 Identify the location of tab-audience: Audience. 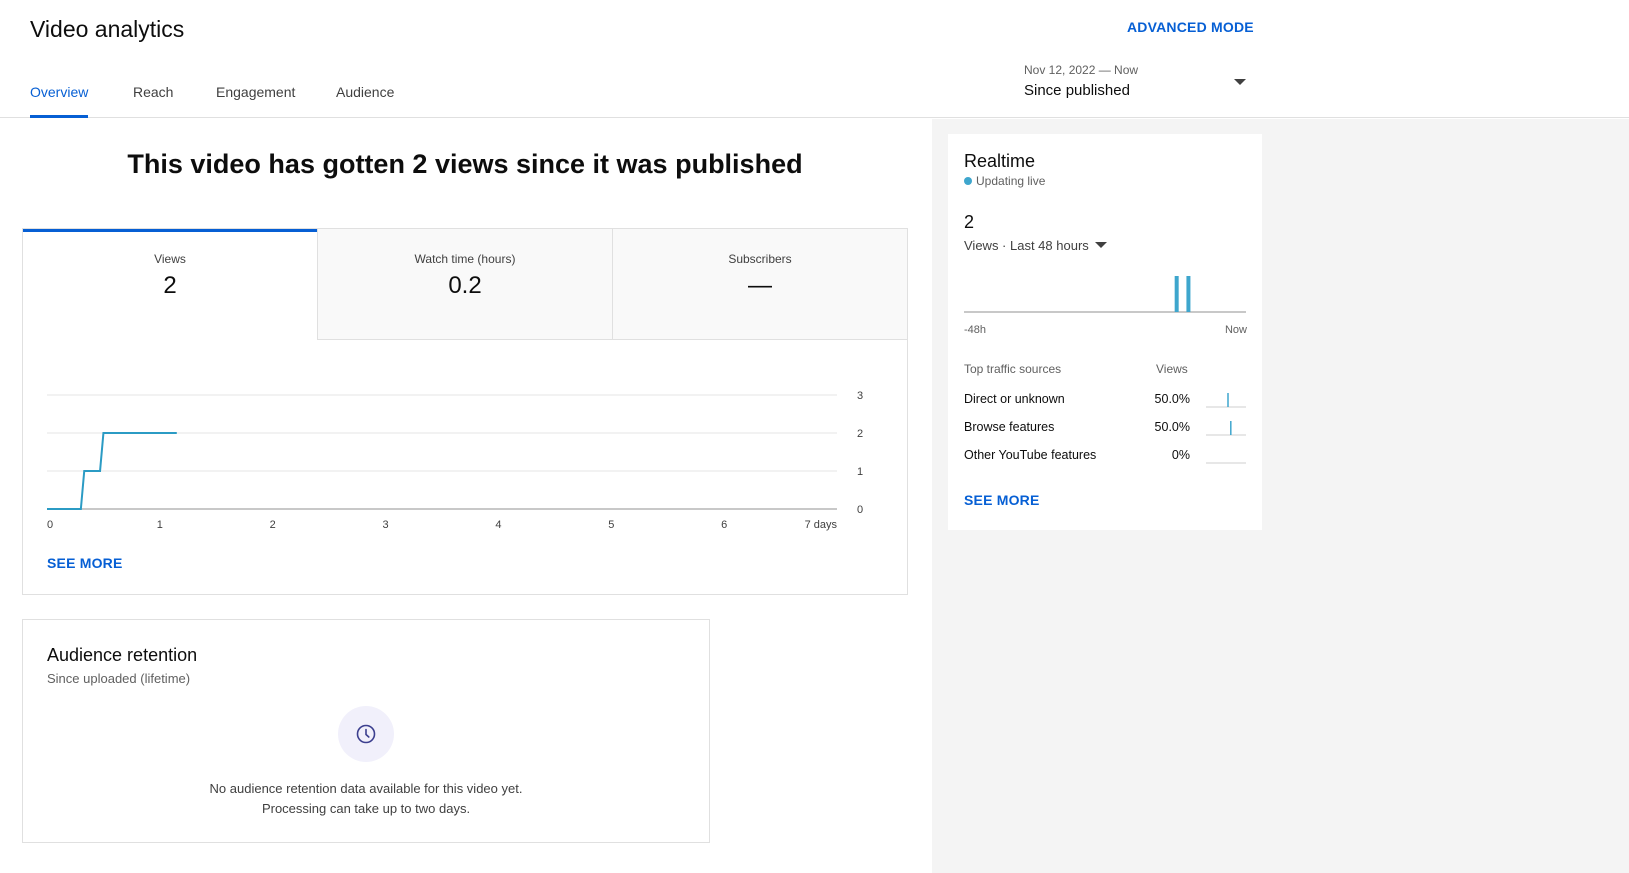
(365, 101).